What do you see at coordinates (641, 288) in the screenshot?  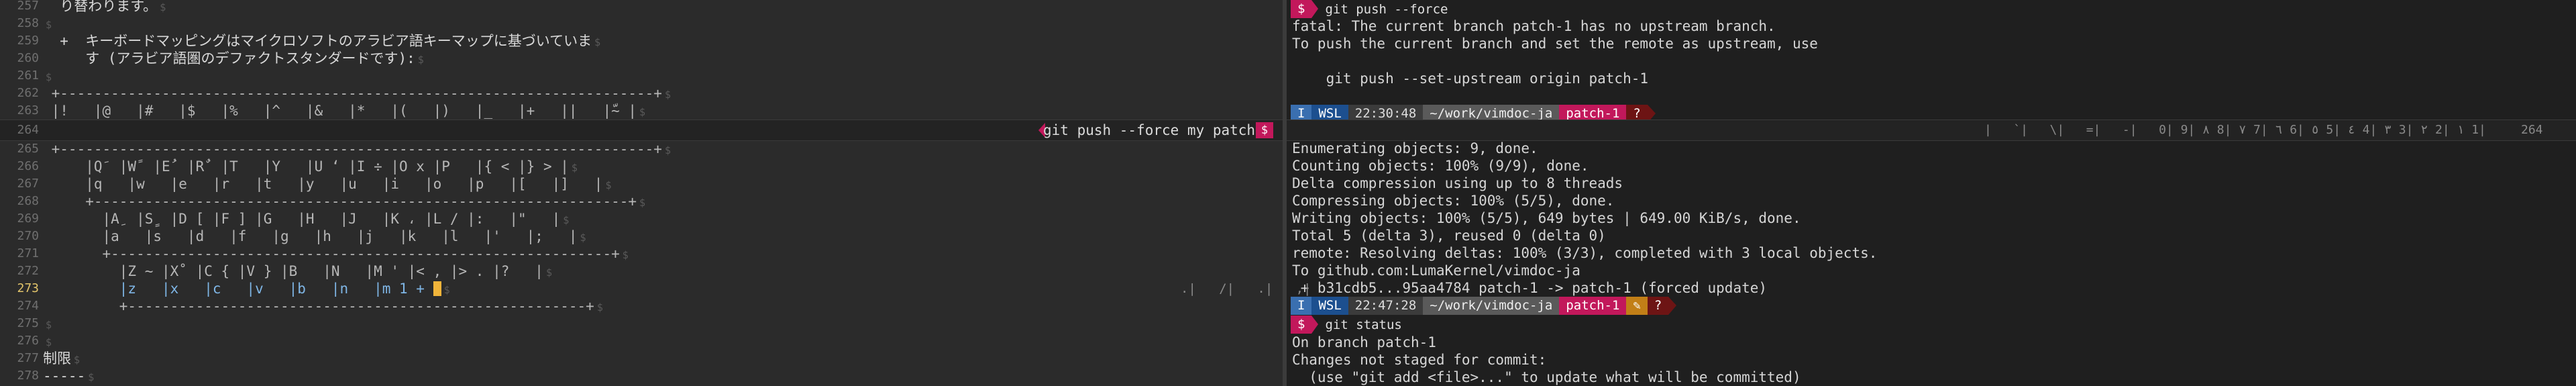 I see `editor-line: 273 |z |x |c |v |b |n |m 1 + $` at bounding box center [641, 288].